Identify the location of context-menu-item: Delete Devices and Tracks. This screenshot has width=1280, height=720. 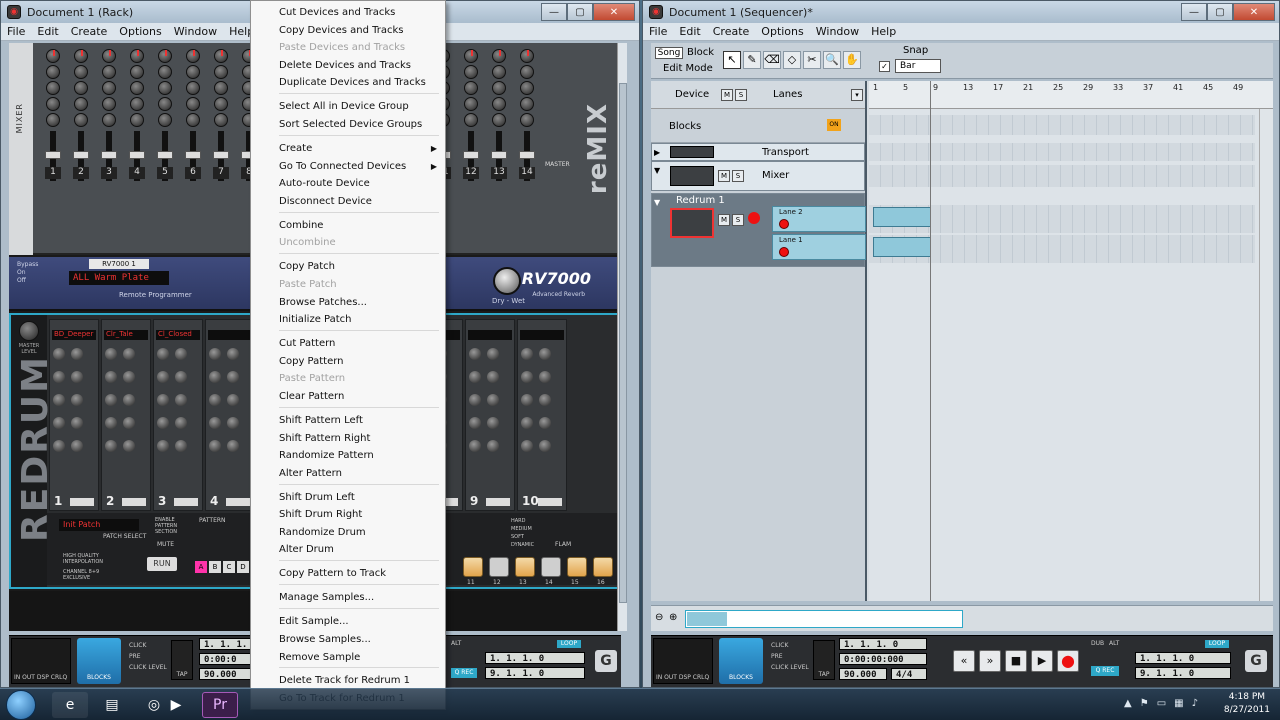
(348, 65).